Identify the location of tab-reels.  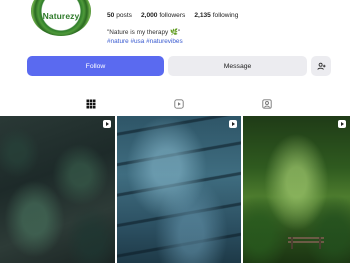
(179, 104).